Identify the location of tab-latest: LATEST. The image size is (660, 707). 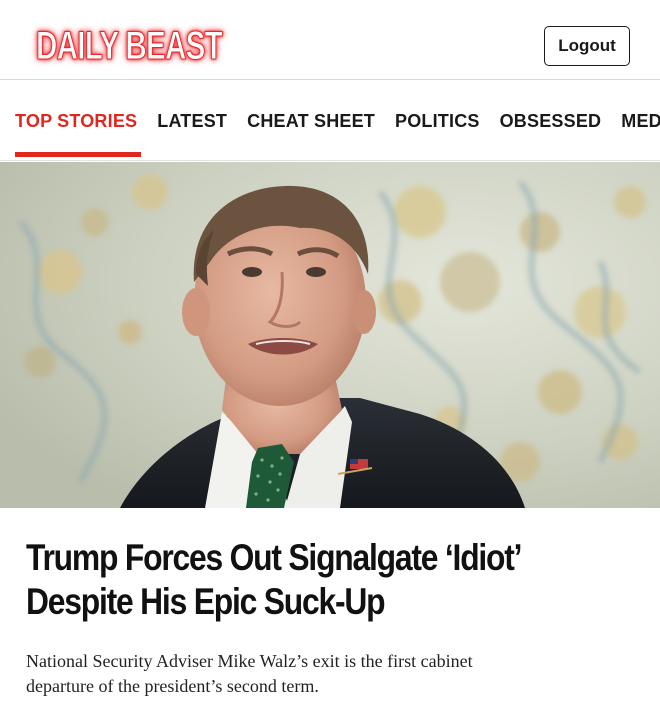
(192, 121).